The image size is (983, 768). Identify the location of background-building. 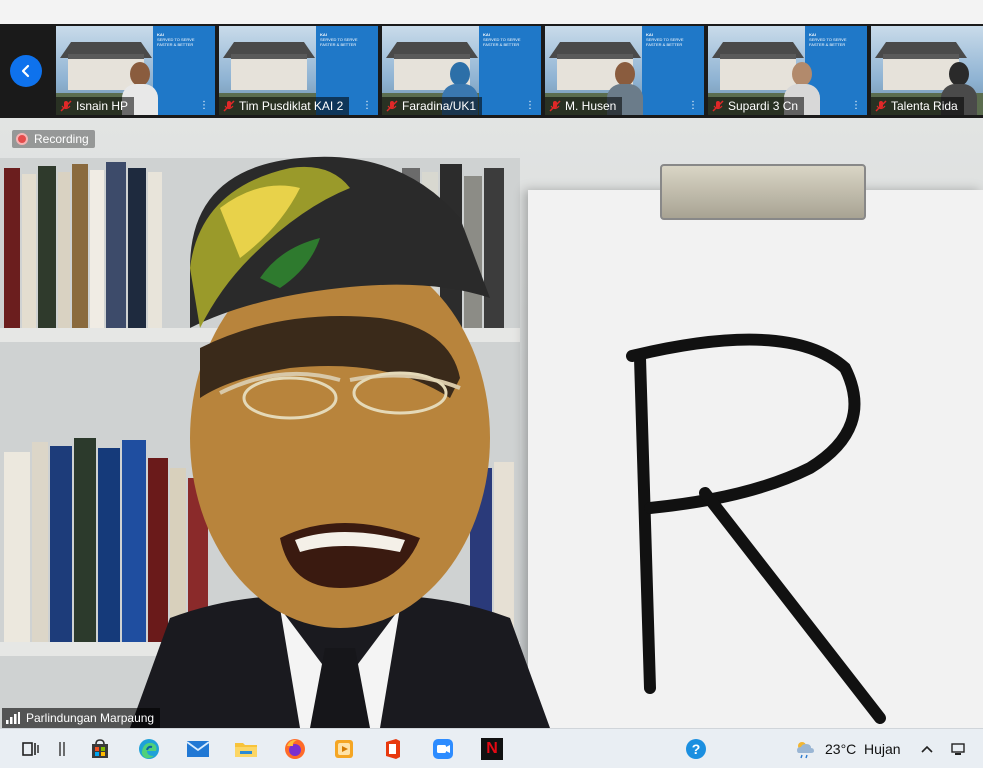
(269, 72).